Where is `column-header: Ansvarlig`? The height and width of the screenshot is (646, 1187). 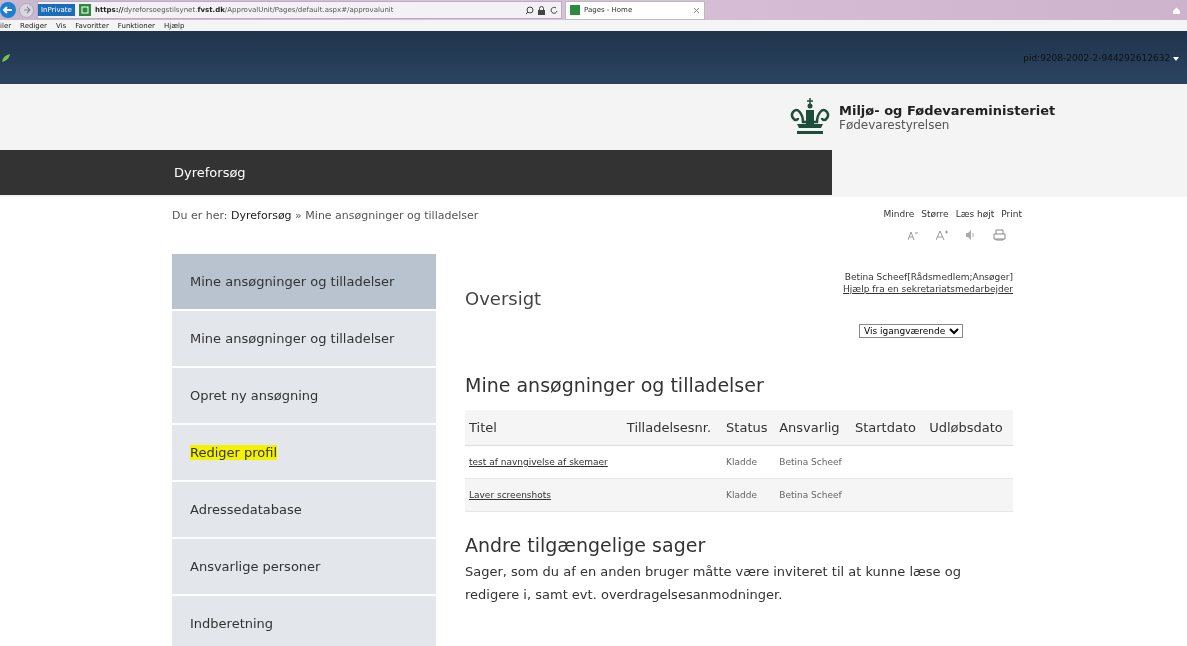
column-header: Ansvarlig is located at coordinates (813, 428).